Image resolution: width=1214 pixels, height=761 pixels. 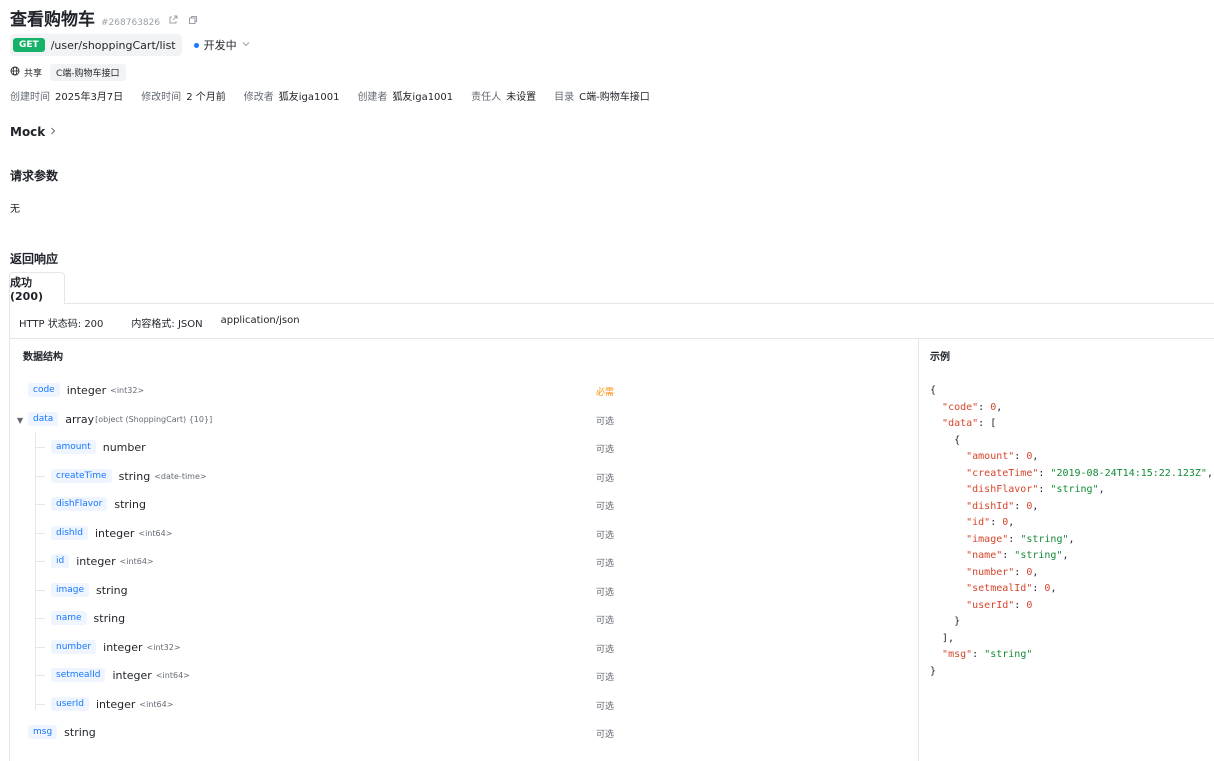 What do you see at coordinates (124, 447) in the screenshot?
I see `field-type: number` at bounding box center [124, 447].